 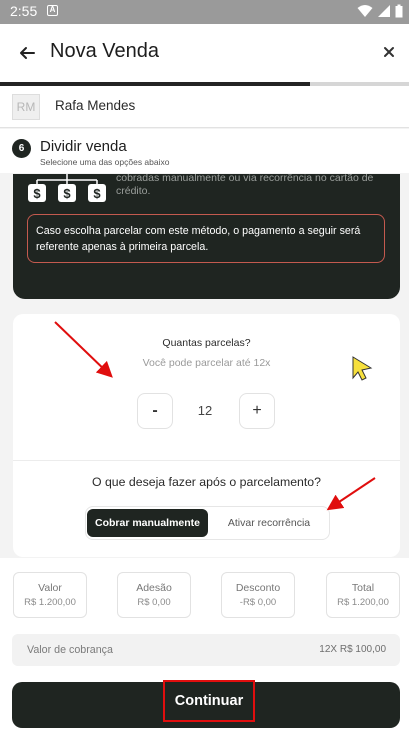 I want to click on summary-label: Total, so click(x=363, y=588).